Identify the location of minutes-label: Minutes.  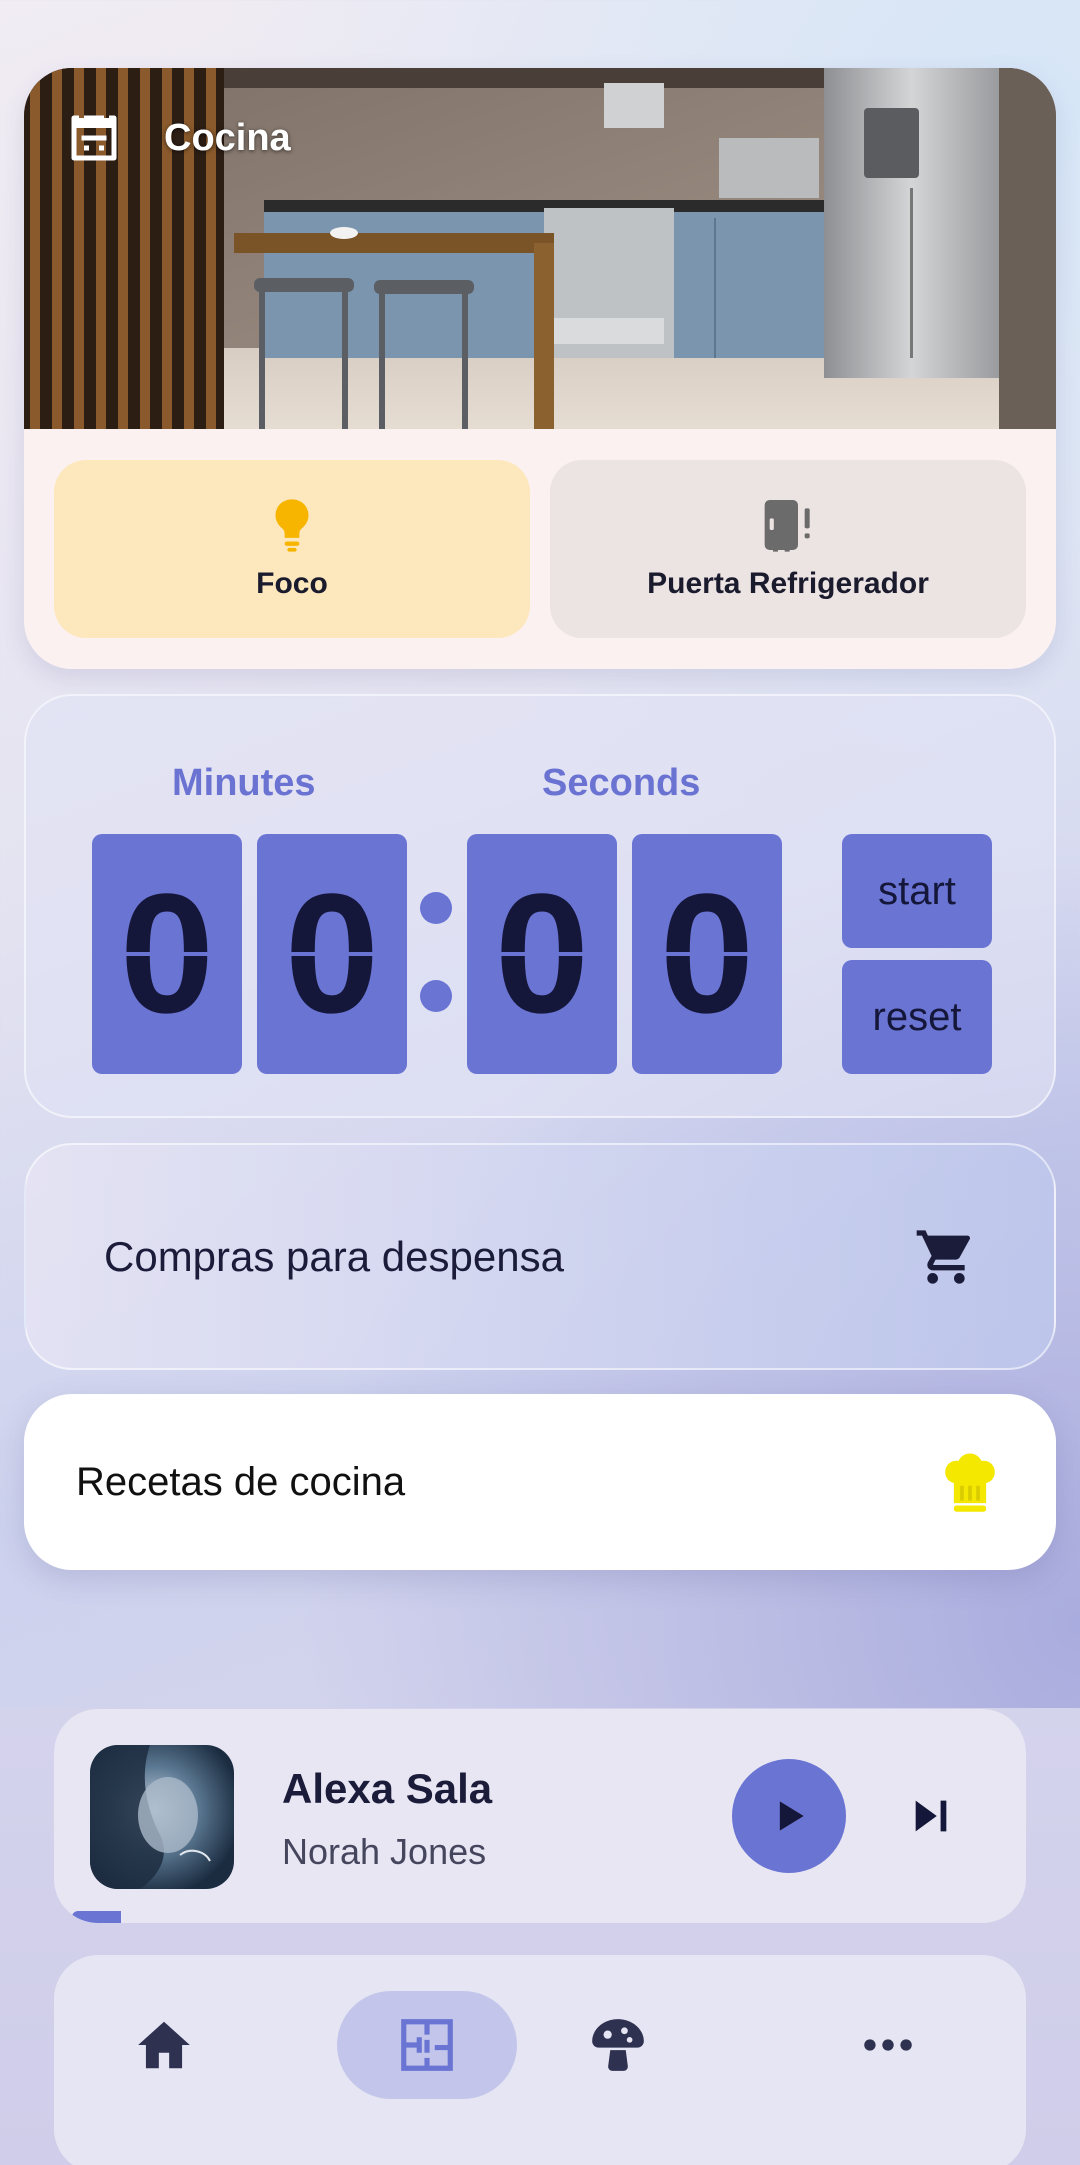
(244, 783).